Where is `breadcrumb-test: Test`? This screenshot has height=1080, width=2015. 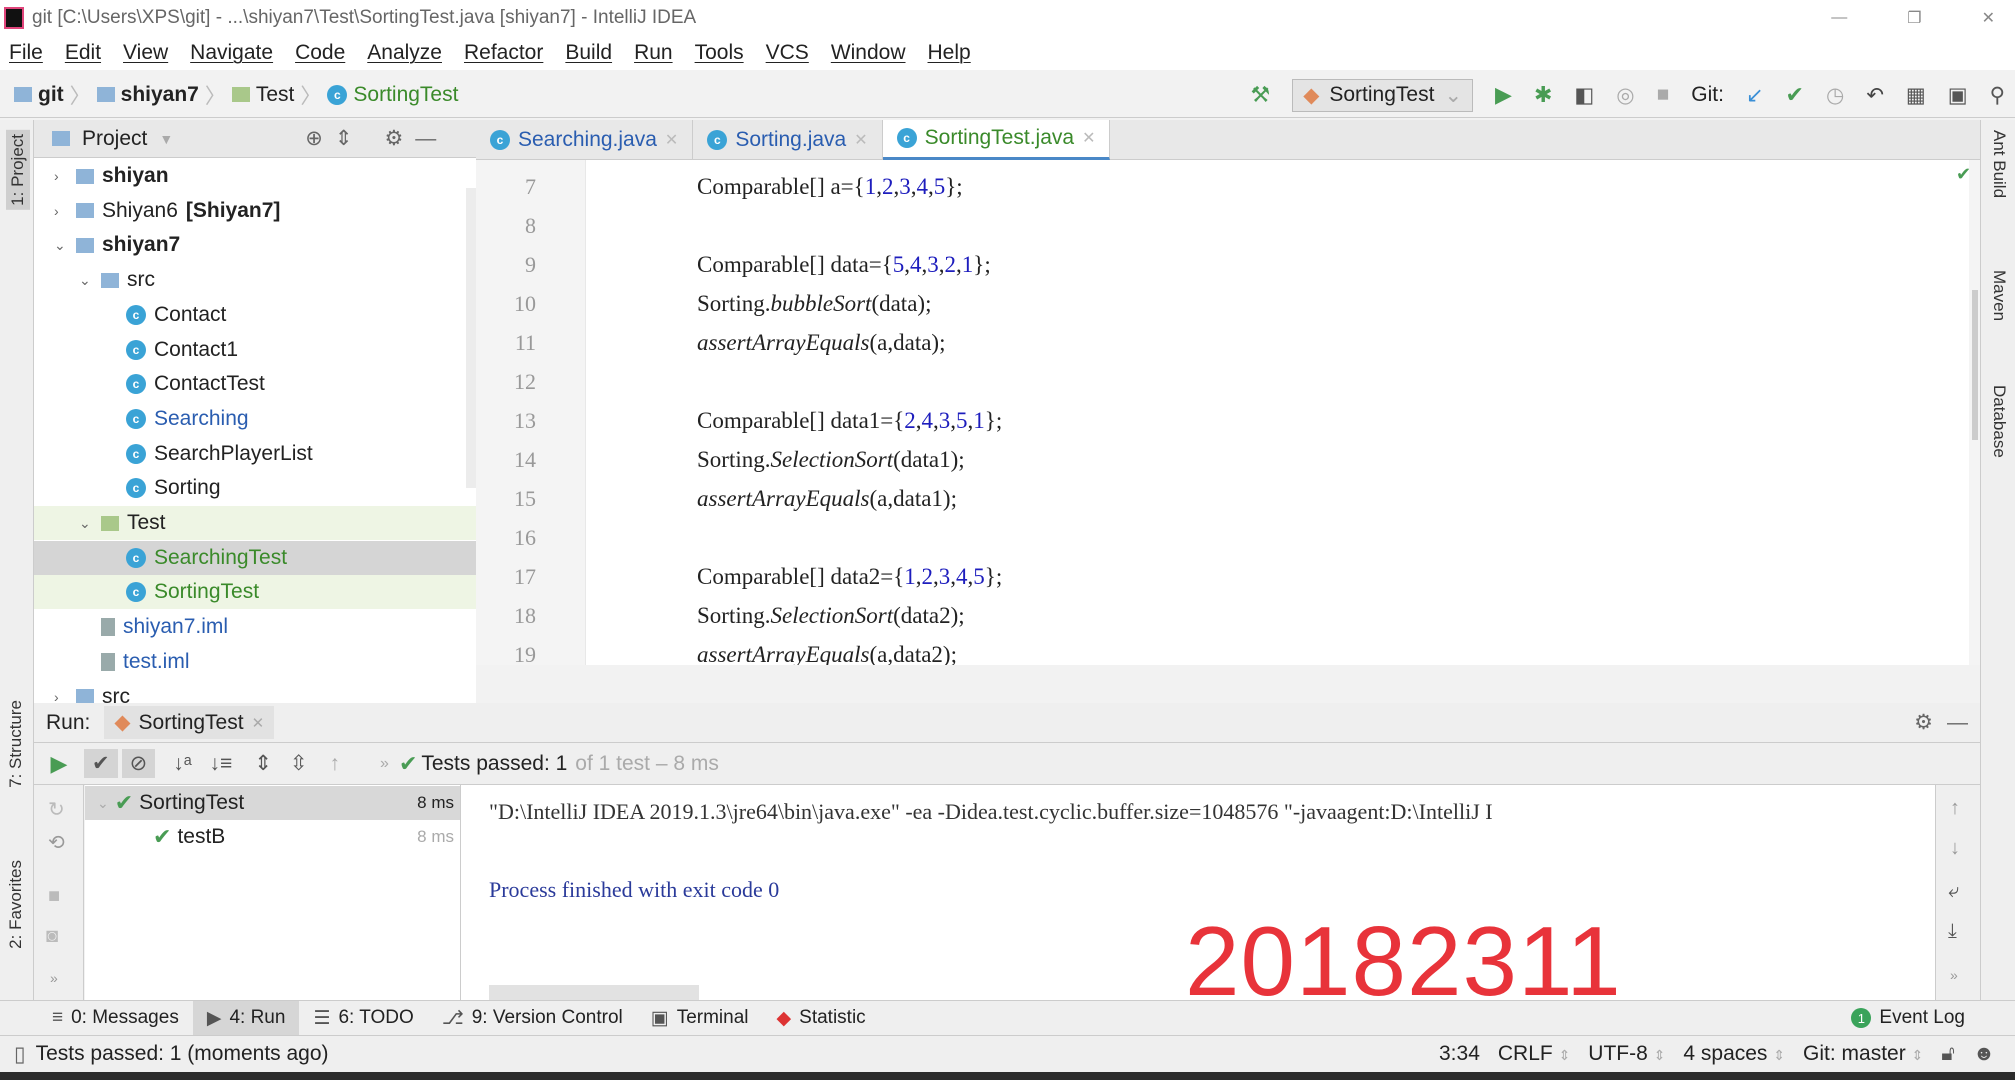
breadcrumb-test: Test is located at coordinates (275, 95).